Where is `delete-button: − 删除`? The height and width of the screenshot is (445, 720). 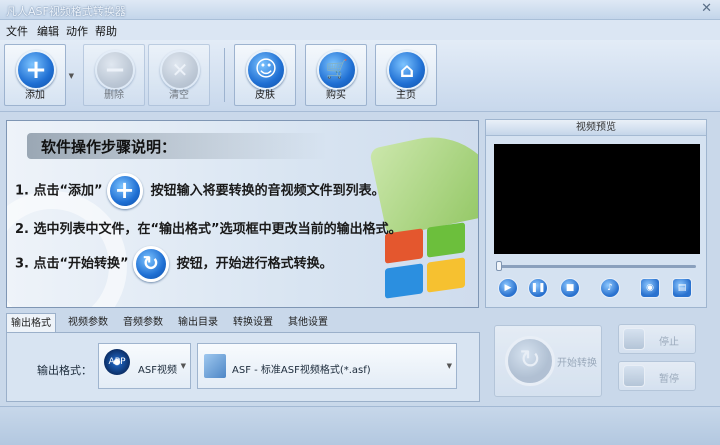
delete-button: − 删除 is located at coordinates (114, 75).